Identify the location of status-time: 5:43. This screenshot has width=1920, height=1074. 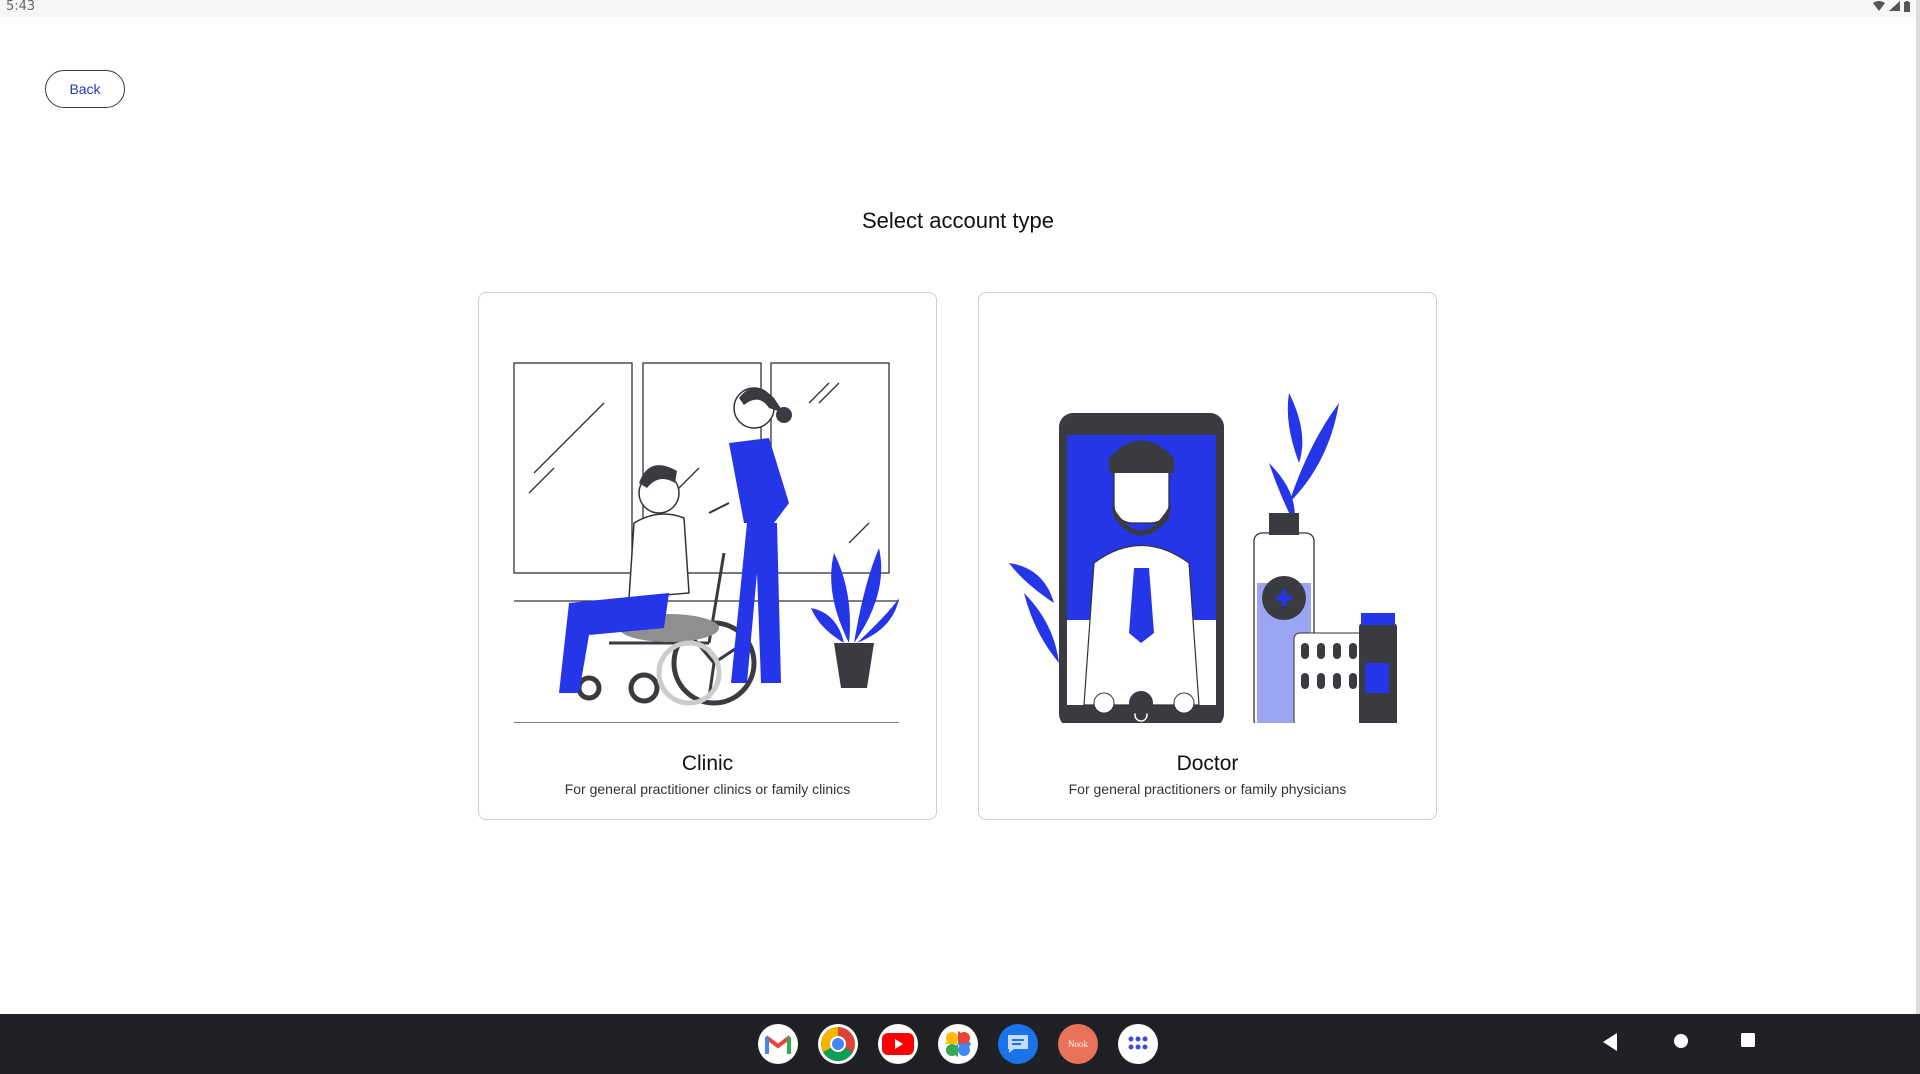
(21, 7).